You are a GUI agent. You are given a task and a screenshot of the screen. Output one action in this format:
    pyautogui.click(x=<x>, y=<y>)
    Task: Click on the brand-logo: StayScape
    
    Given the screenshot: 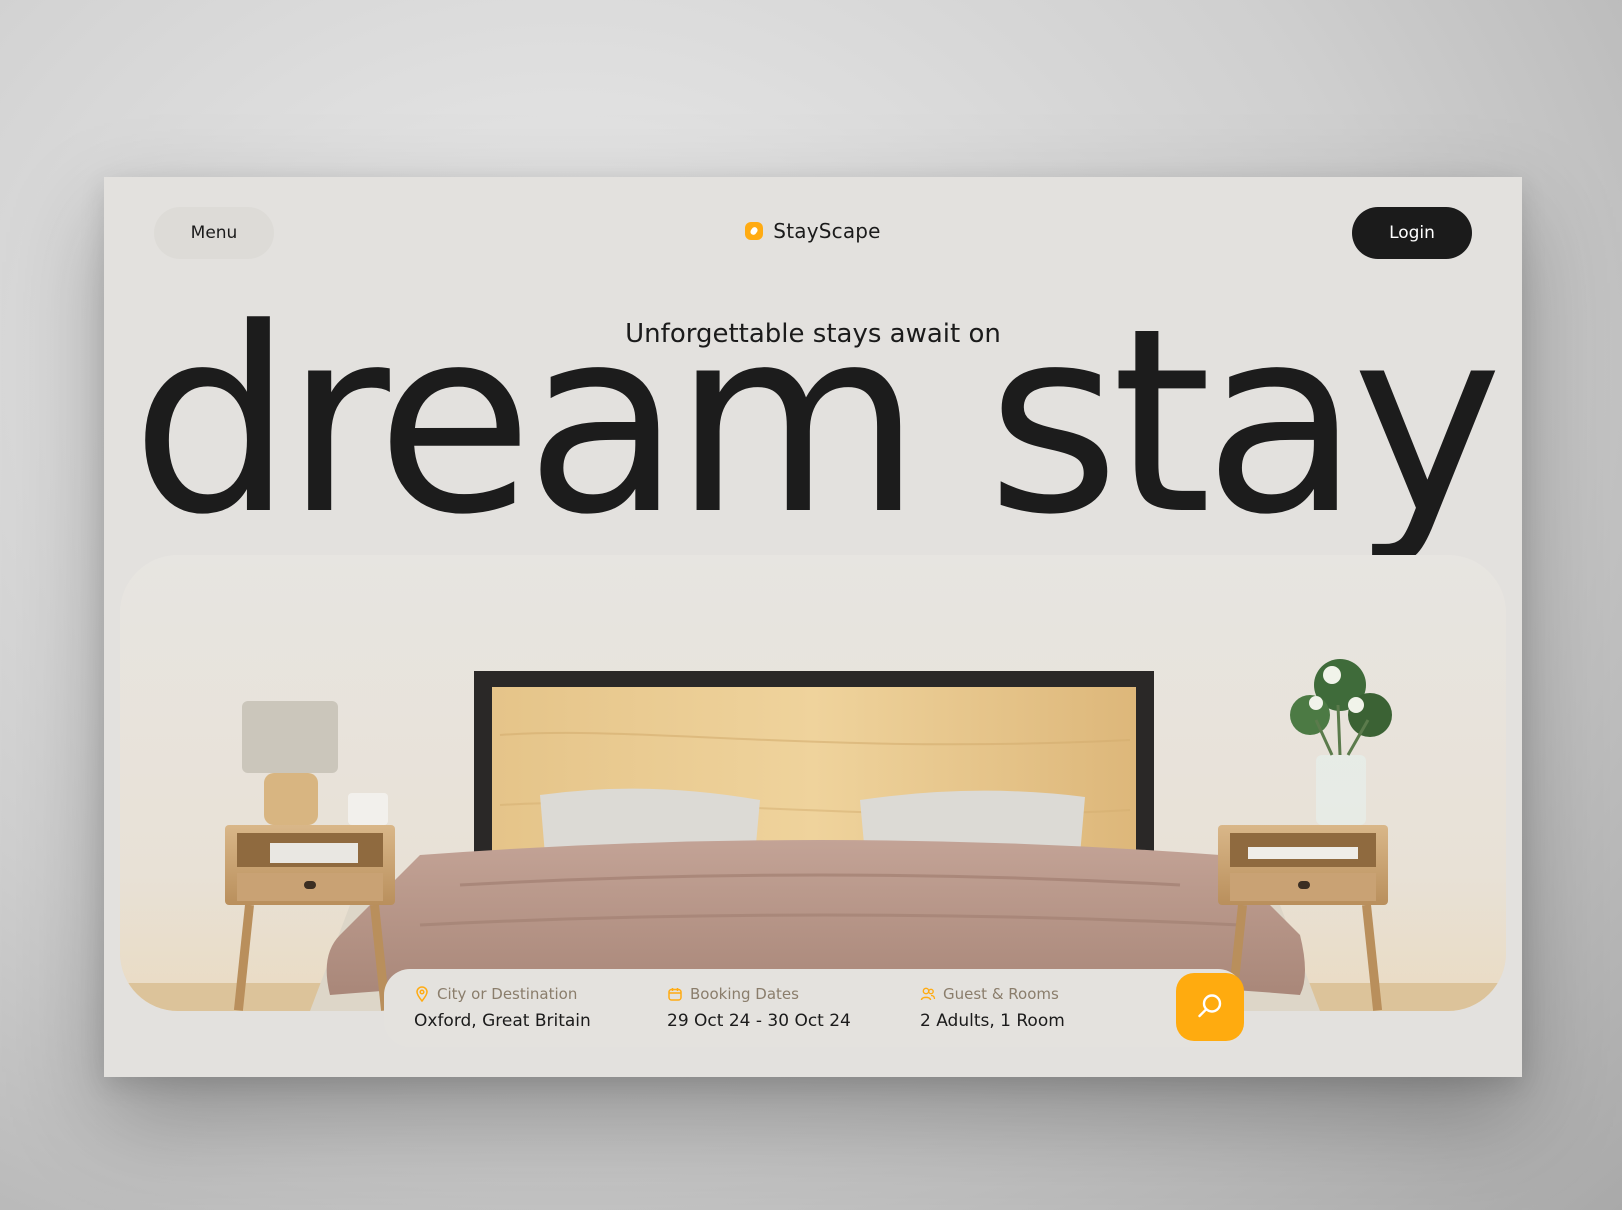 What is the action you would take?
    pyautogui.click(x=813, y=231)
    